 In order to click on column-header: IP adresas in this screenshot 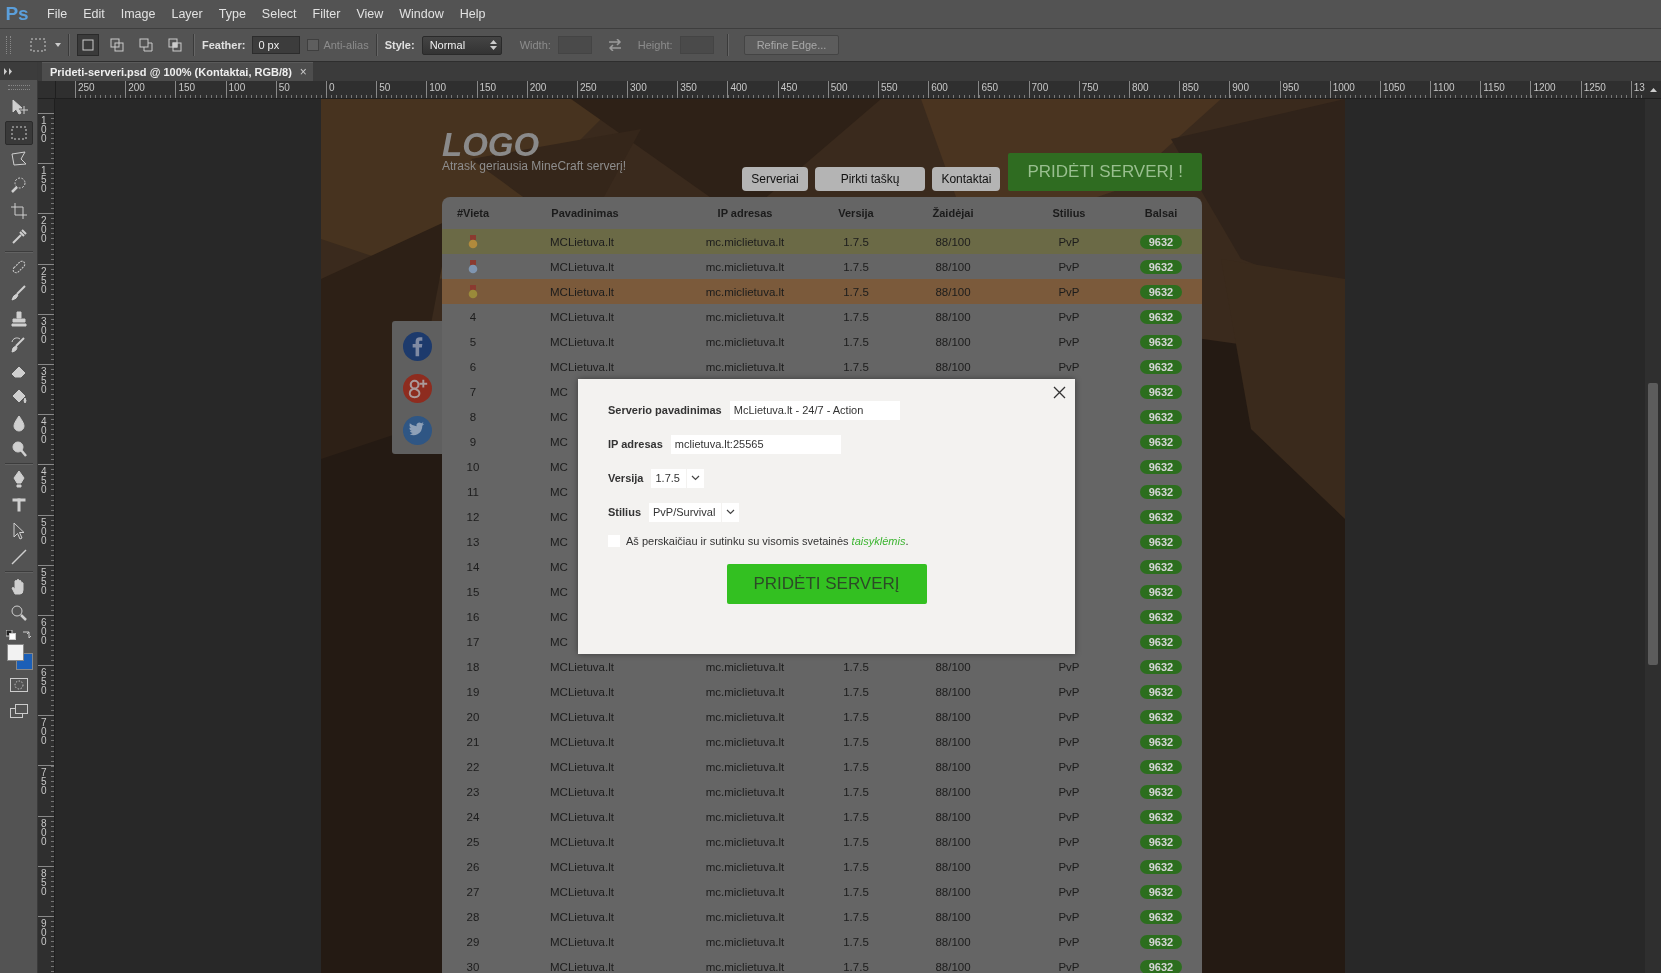, I will do `click(745, 213)`.